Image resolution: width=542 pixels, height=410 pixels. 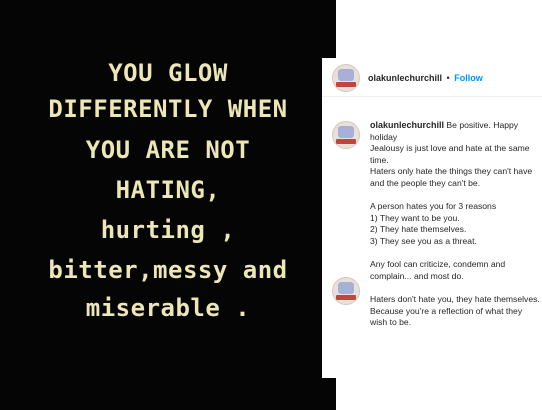 What do you see at coordinates (168, 190) in the screenshot?
I see `quote-line: HATING,` at bounding box center [168, 190].